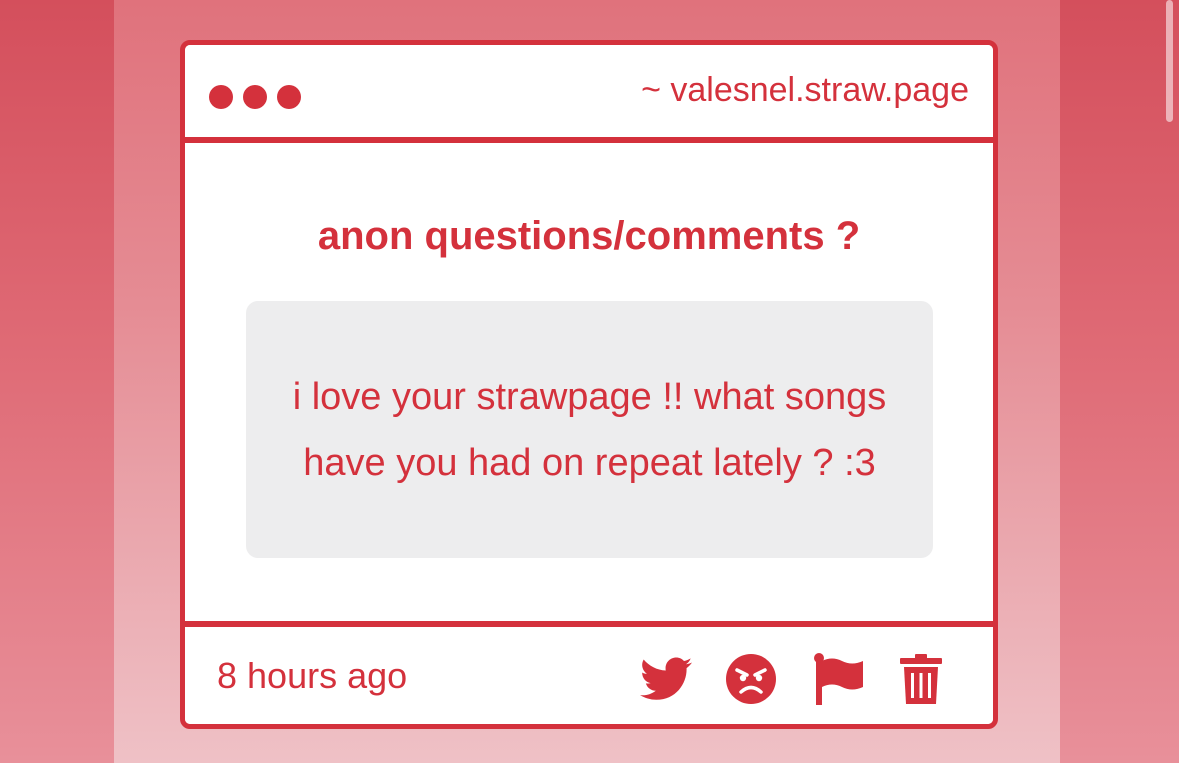  I want to click on twitter-share-button, so click(666, 679).